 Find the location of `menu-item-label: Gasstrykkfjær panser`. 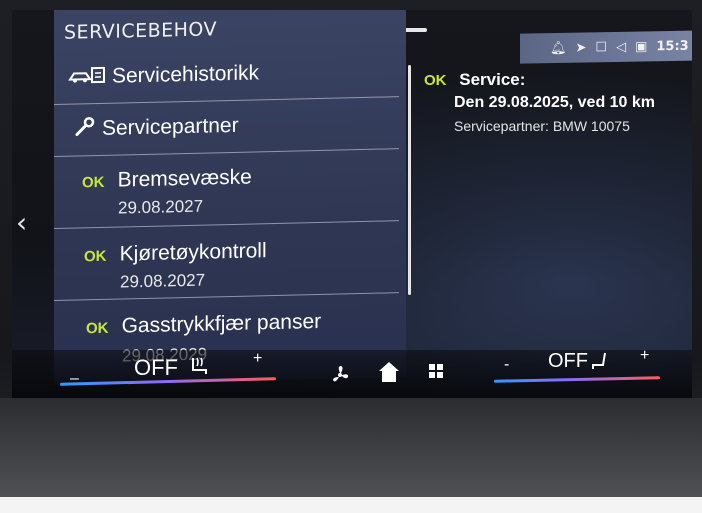

menu-item-label: Gasstrykkfjær panser is located at coordinates (221, 323).